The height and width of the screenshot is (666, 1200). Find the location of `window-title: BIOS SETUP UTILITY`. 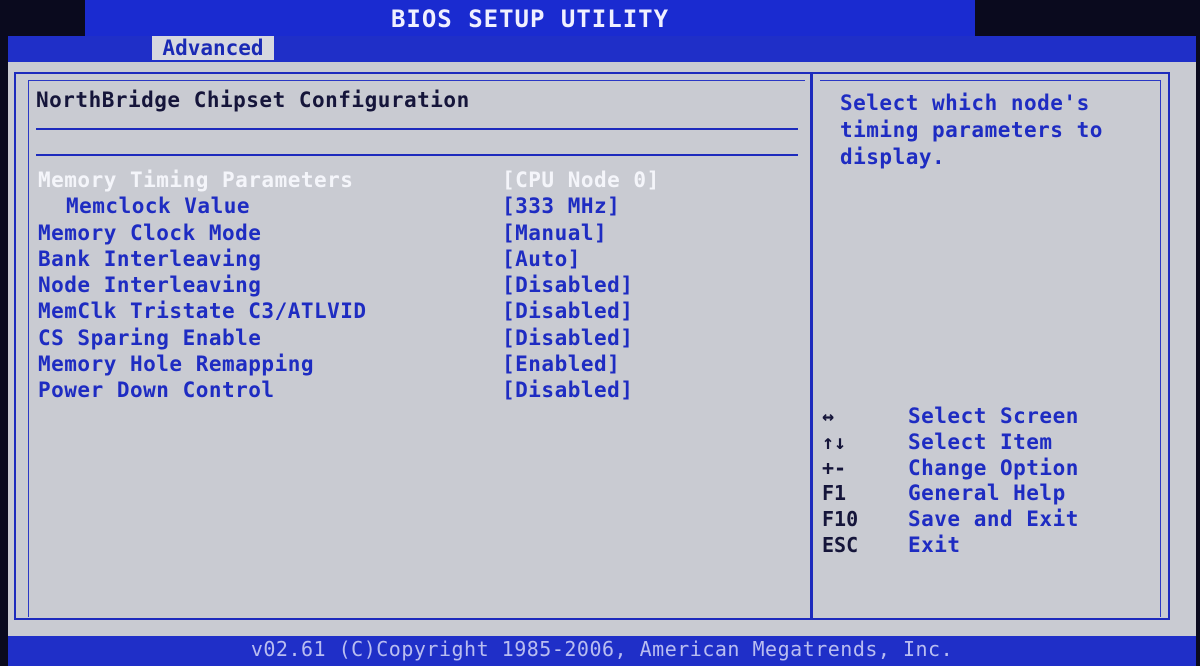

window-title: BIOS SETUP UTILITY is located at coordinates (530, 19).